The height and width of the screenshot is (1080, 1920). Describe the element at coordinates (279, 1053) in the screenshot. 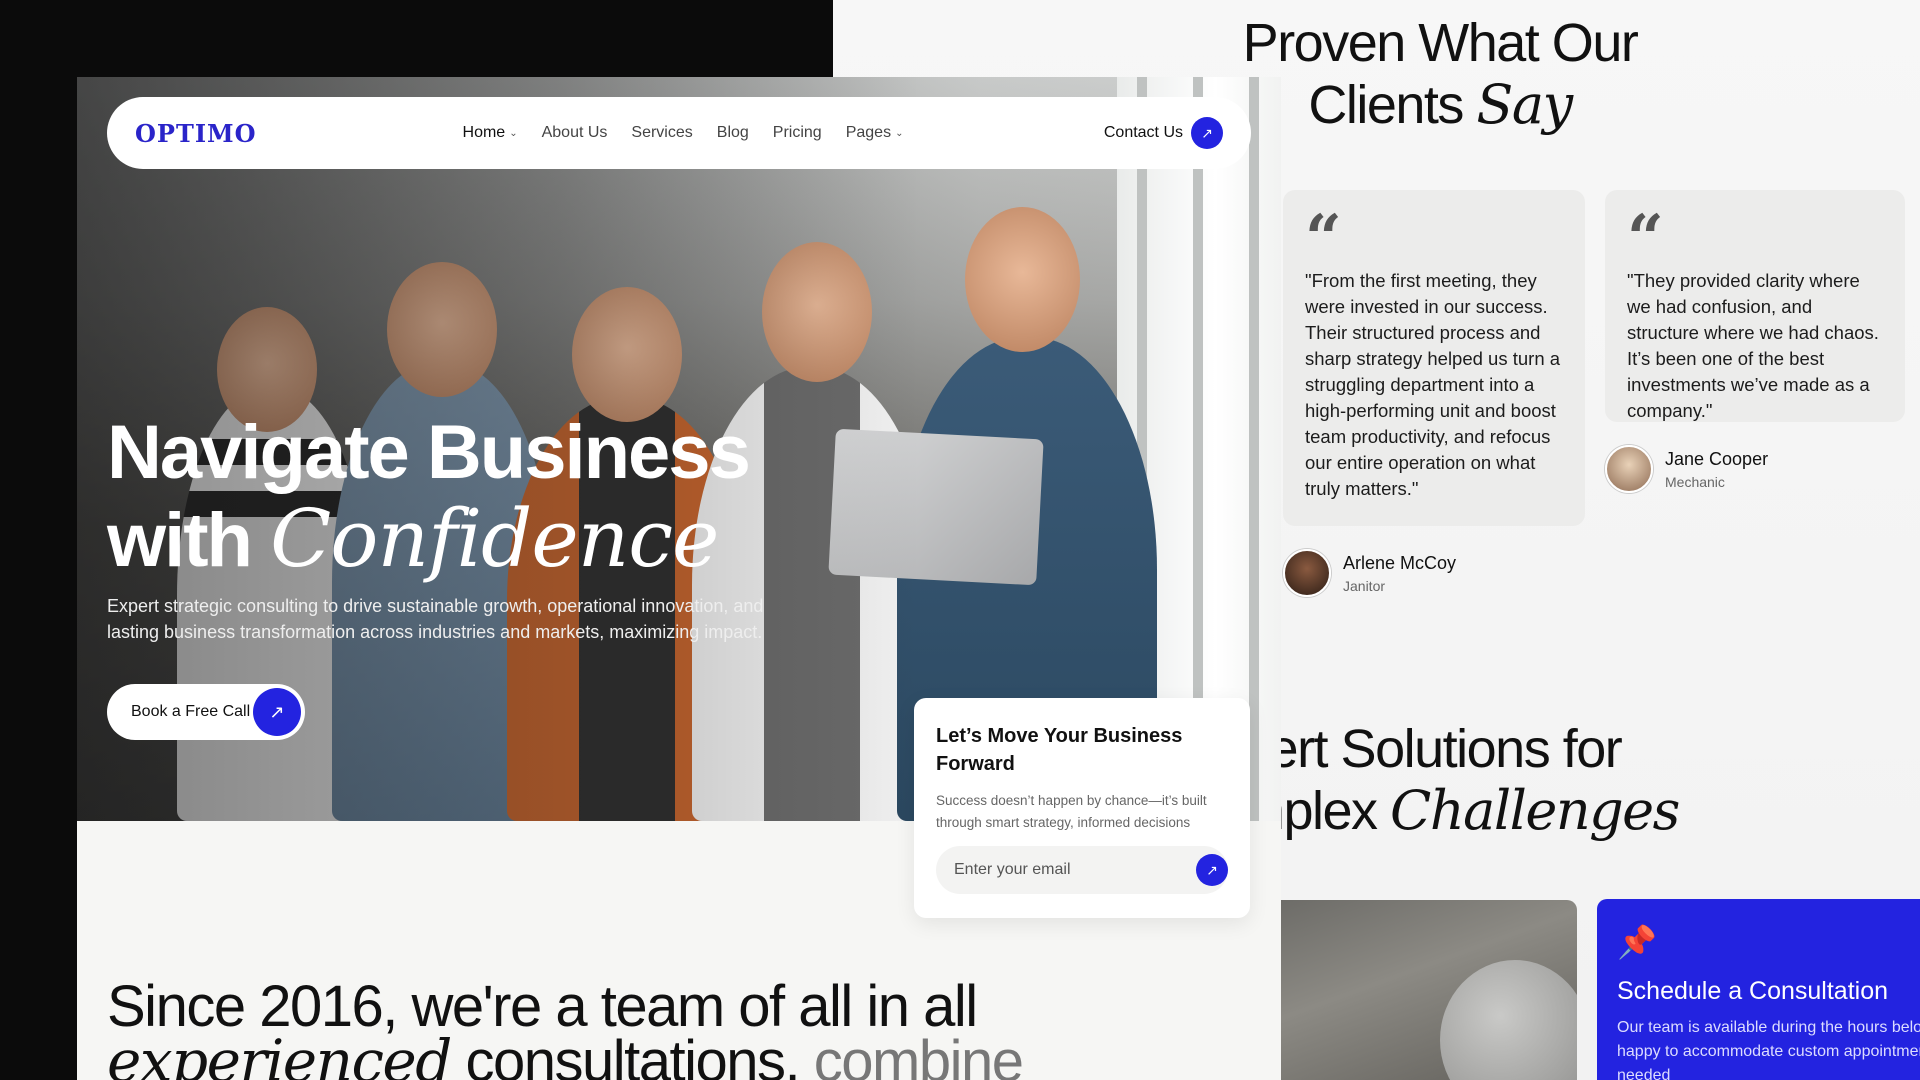

I see `about-heading-italic: experienced` at that location.